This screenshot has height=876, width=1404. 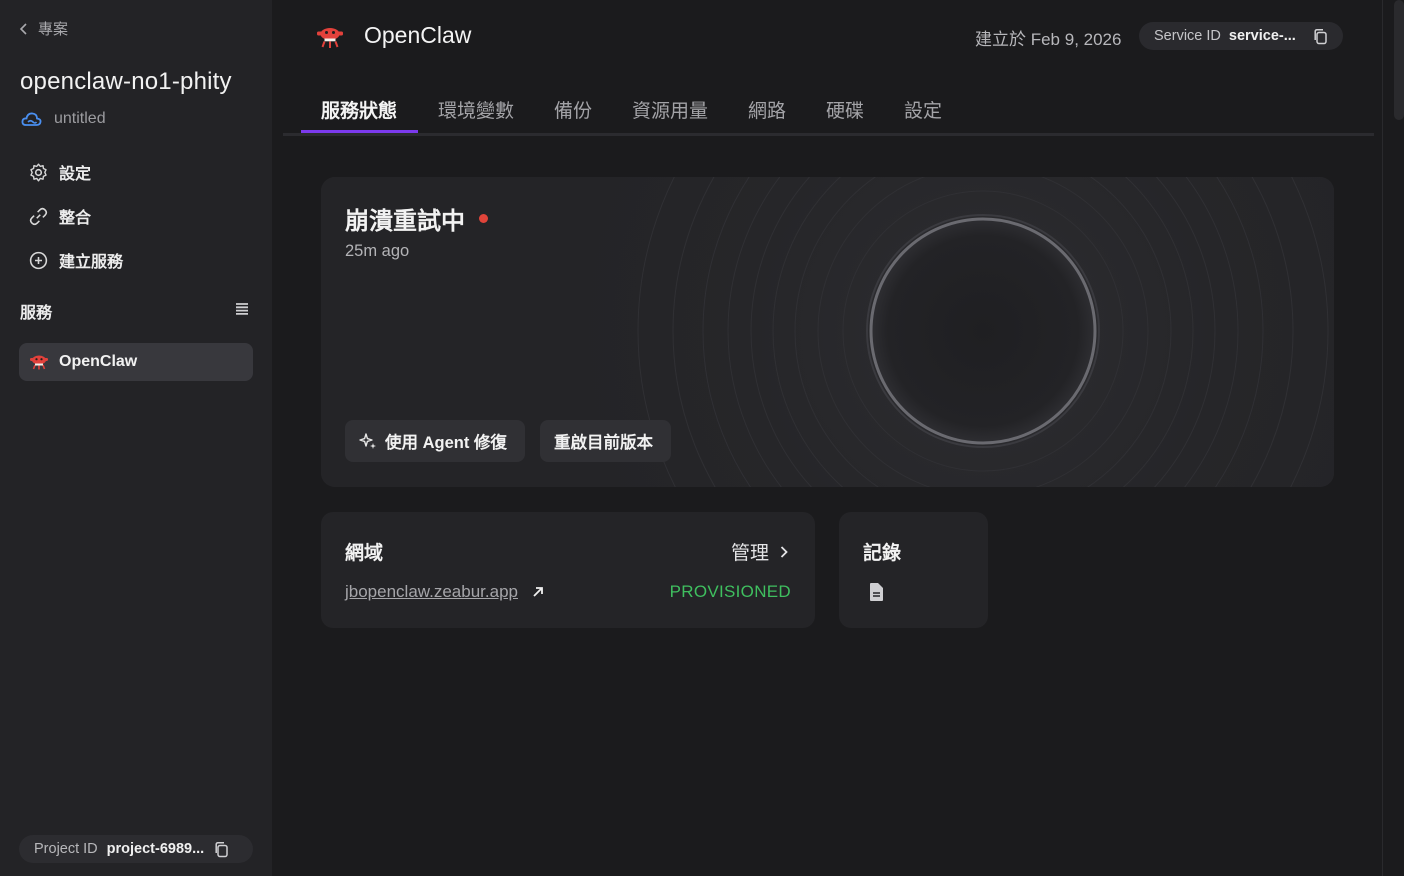 What do you see at coordinates (359, 109) in the screenshot?
I see `tab-service-status: 服務狀態` at bounding box center [359, 109].